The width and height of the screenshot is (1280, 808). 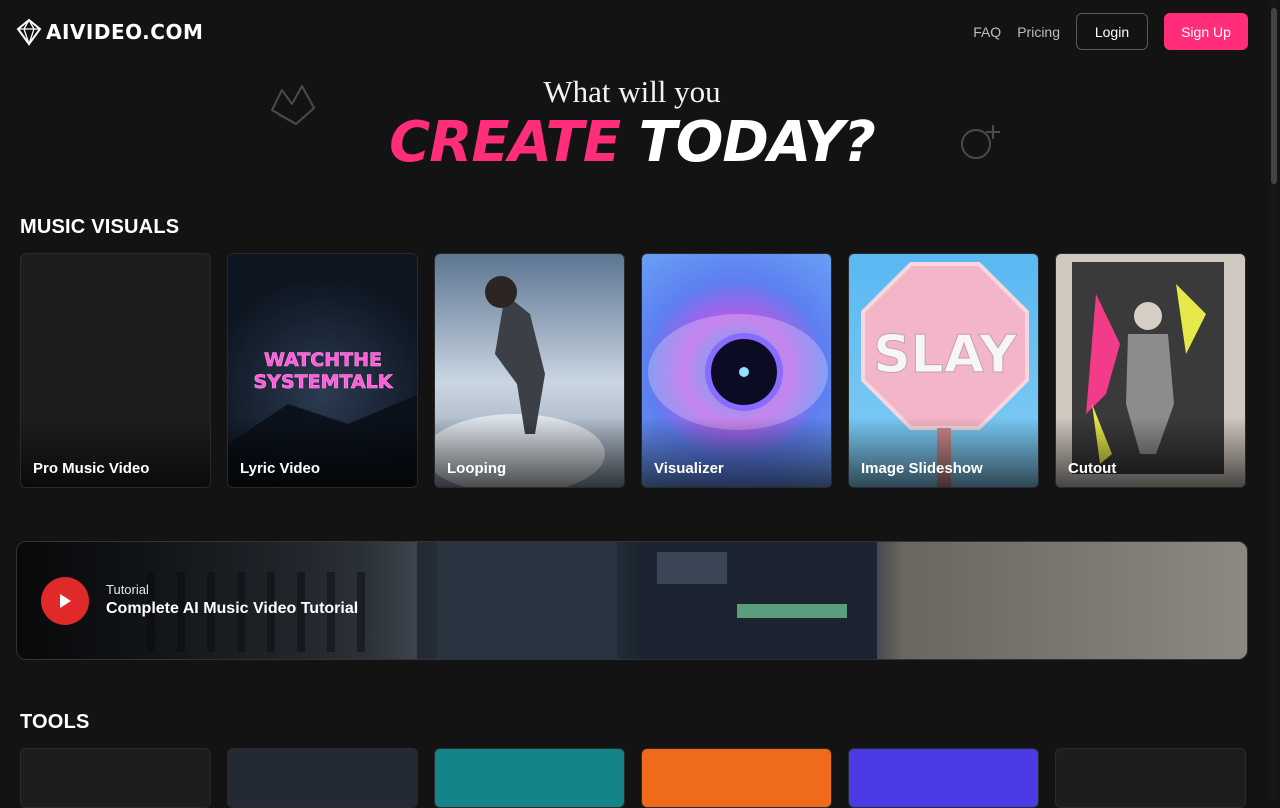 I want to click on top-navbar: AIVIDEO.COM FAQ Pricing Login Sign Up, so click(x=634, y=31).